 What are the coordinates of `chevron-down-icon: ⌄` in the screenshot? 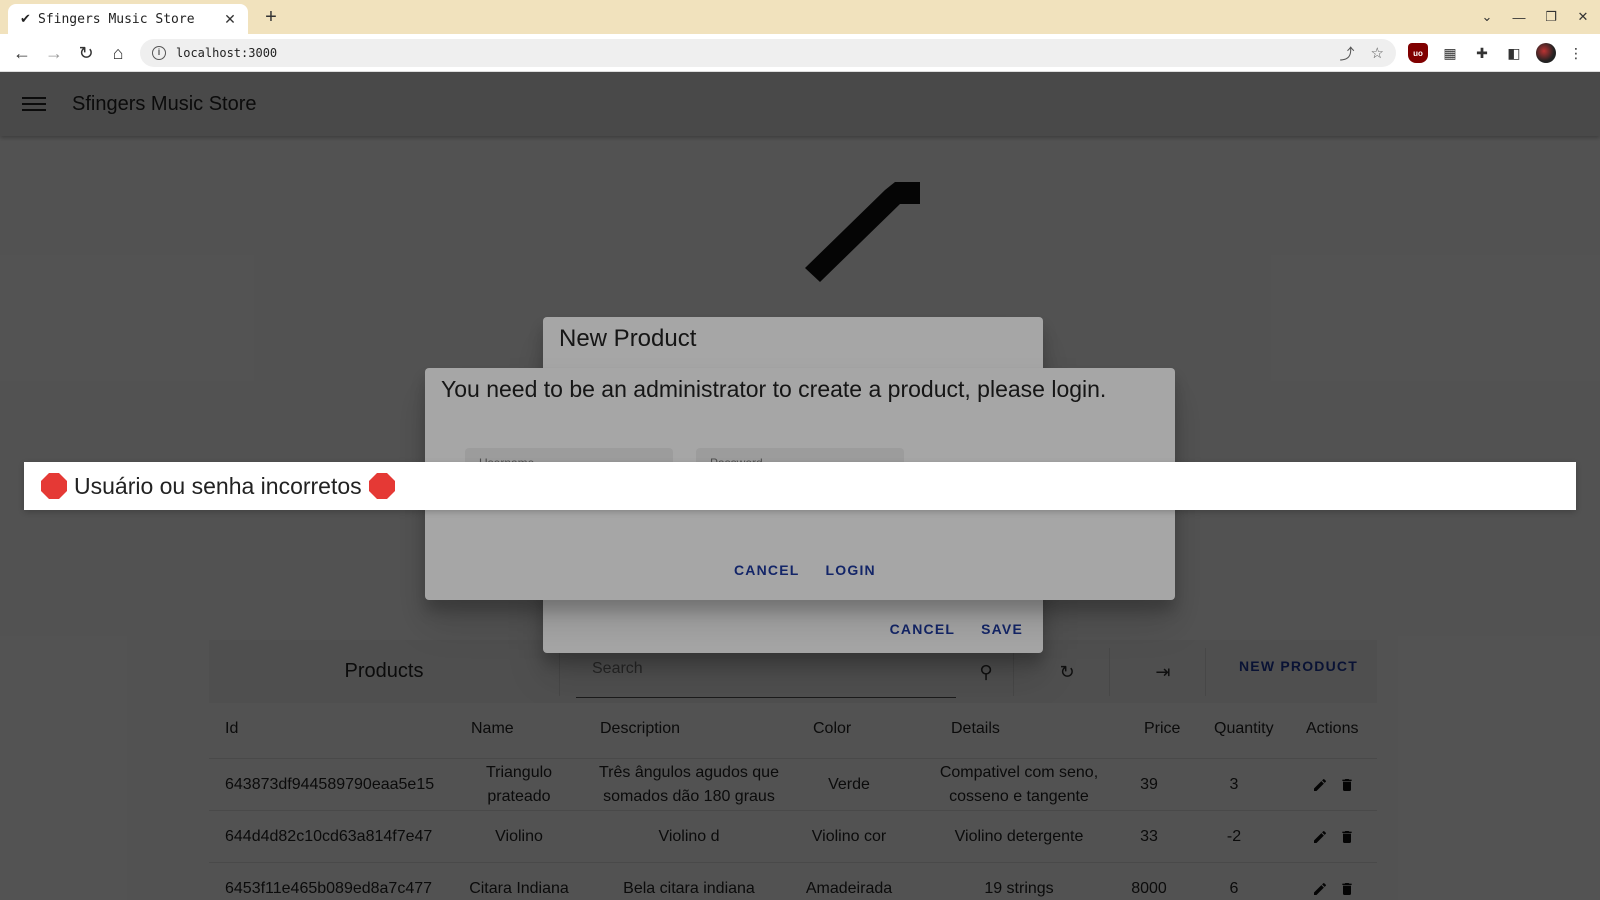 It's located at (1487, 17).